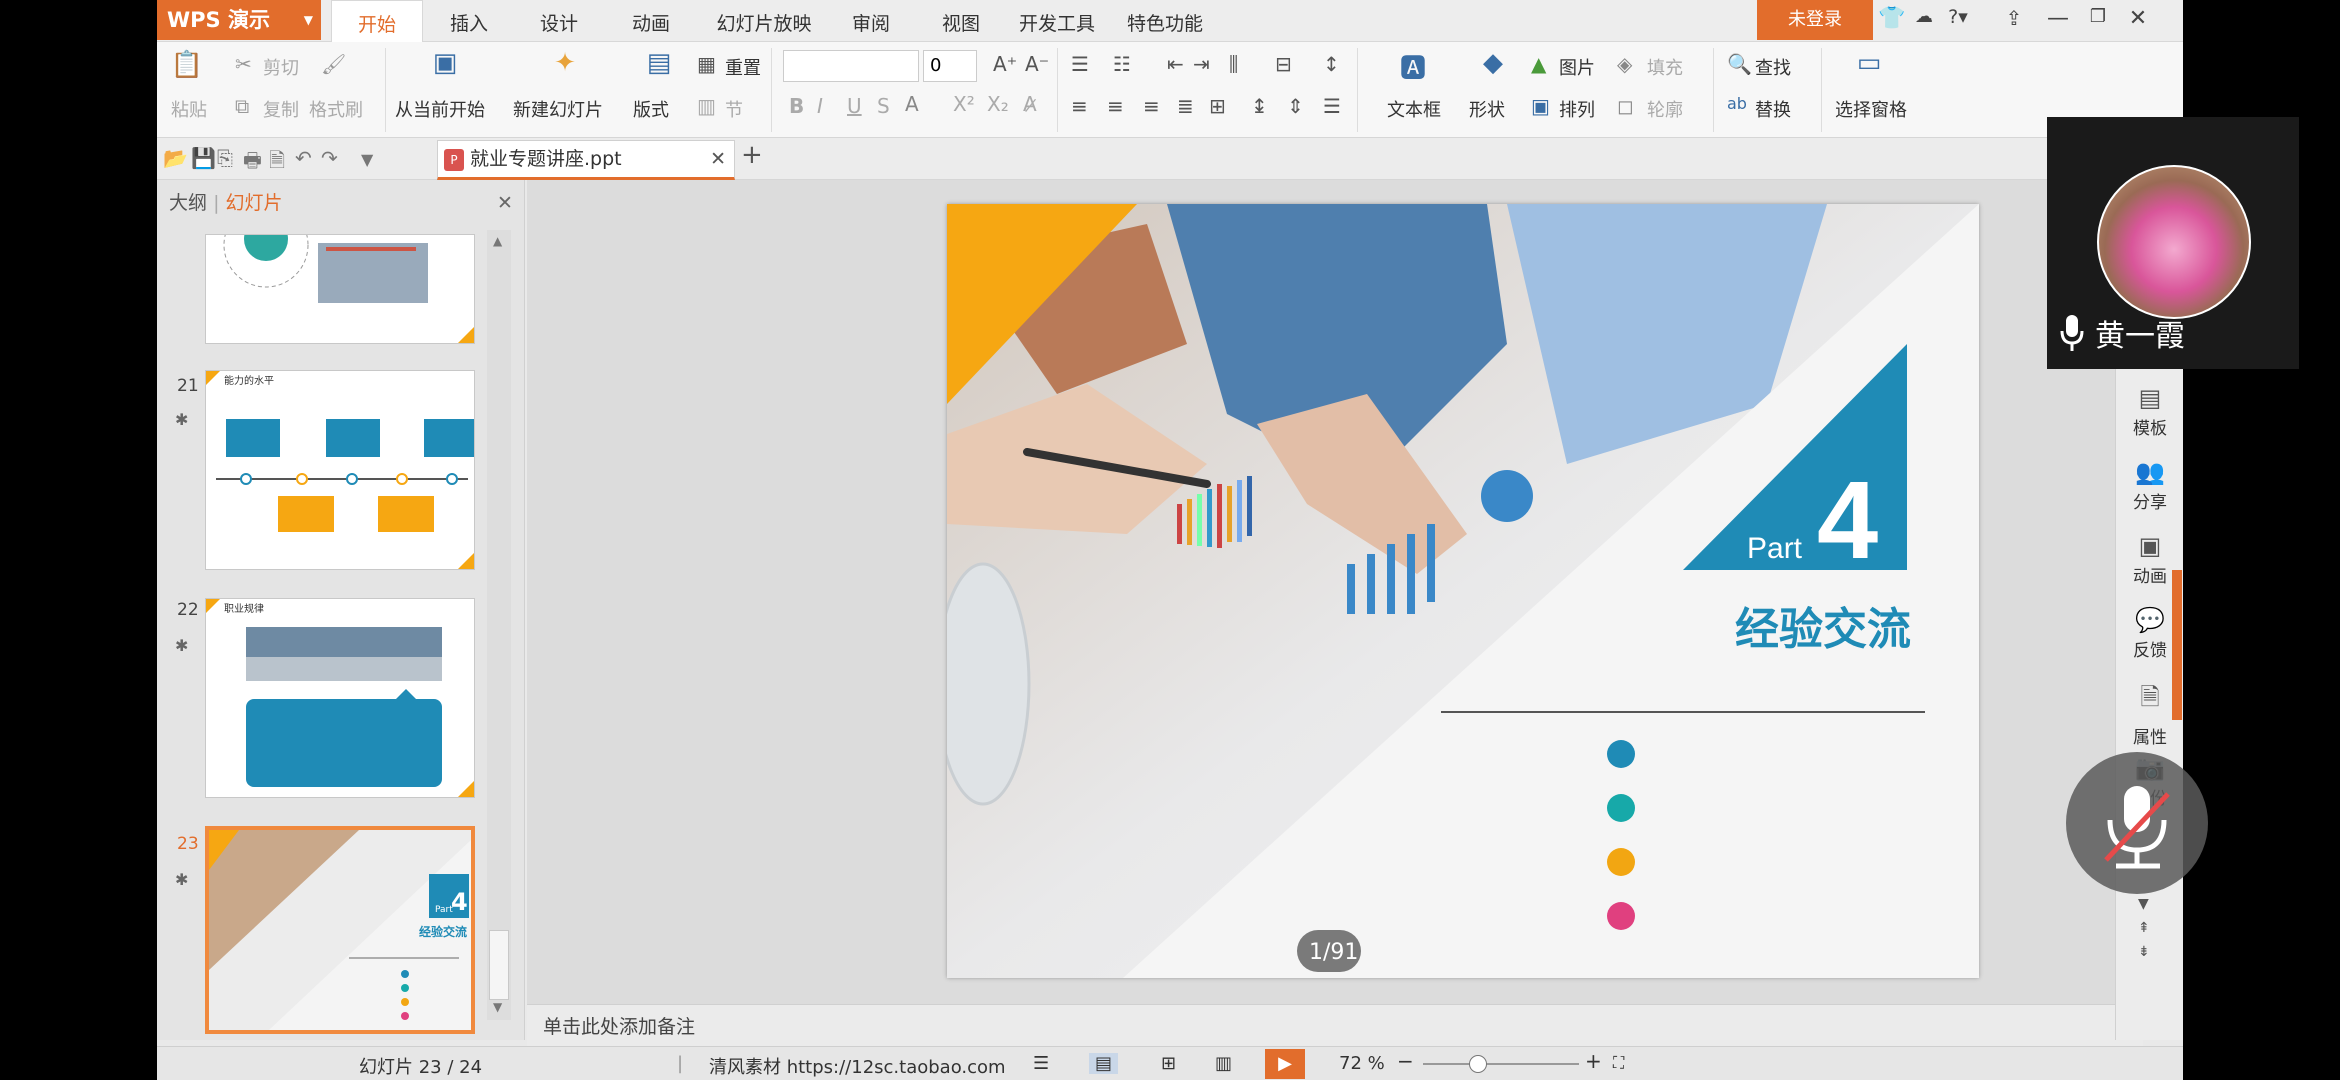  What do you see at coordinates (2058, 18) in the screenshot?
I see `minimize-icon: —` at bounding box center [2058, 18].